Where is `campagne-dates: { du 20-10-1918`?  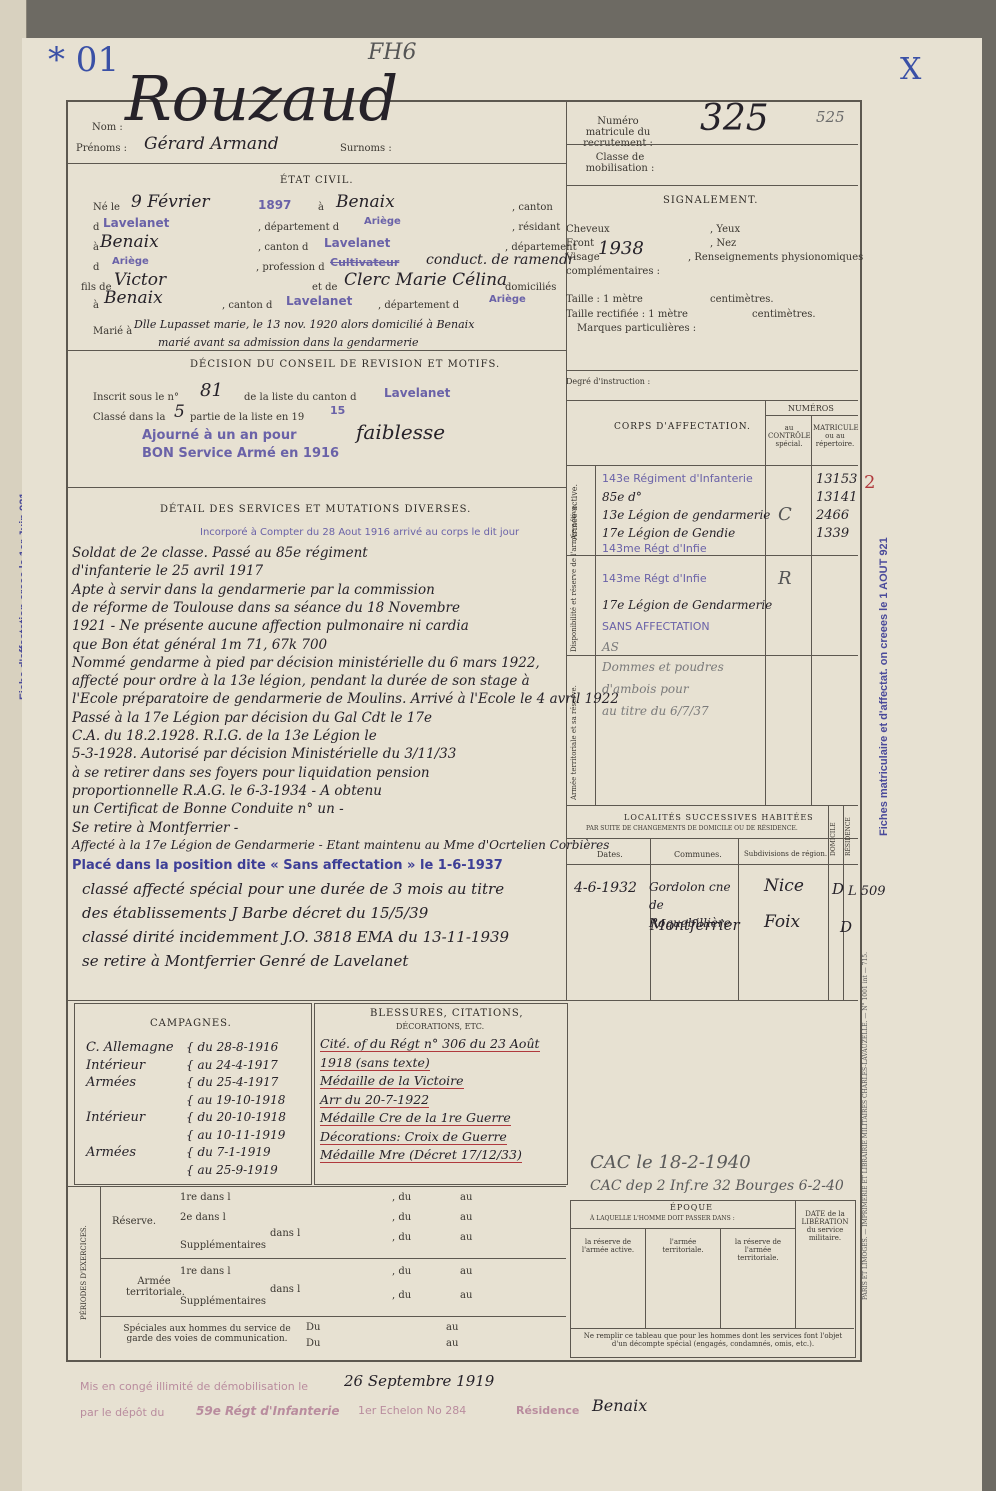
campagne-dates: { du 20-10-1918 is located at coordinates (236, 1117).